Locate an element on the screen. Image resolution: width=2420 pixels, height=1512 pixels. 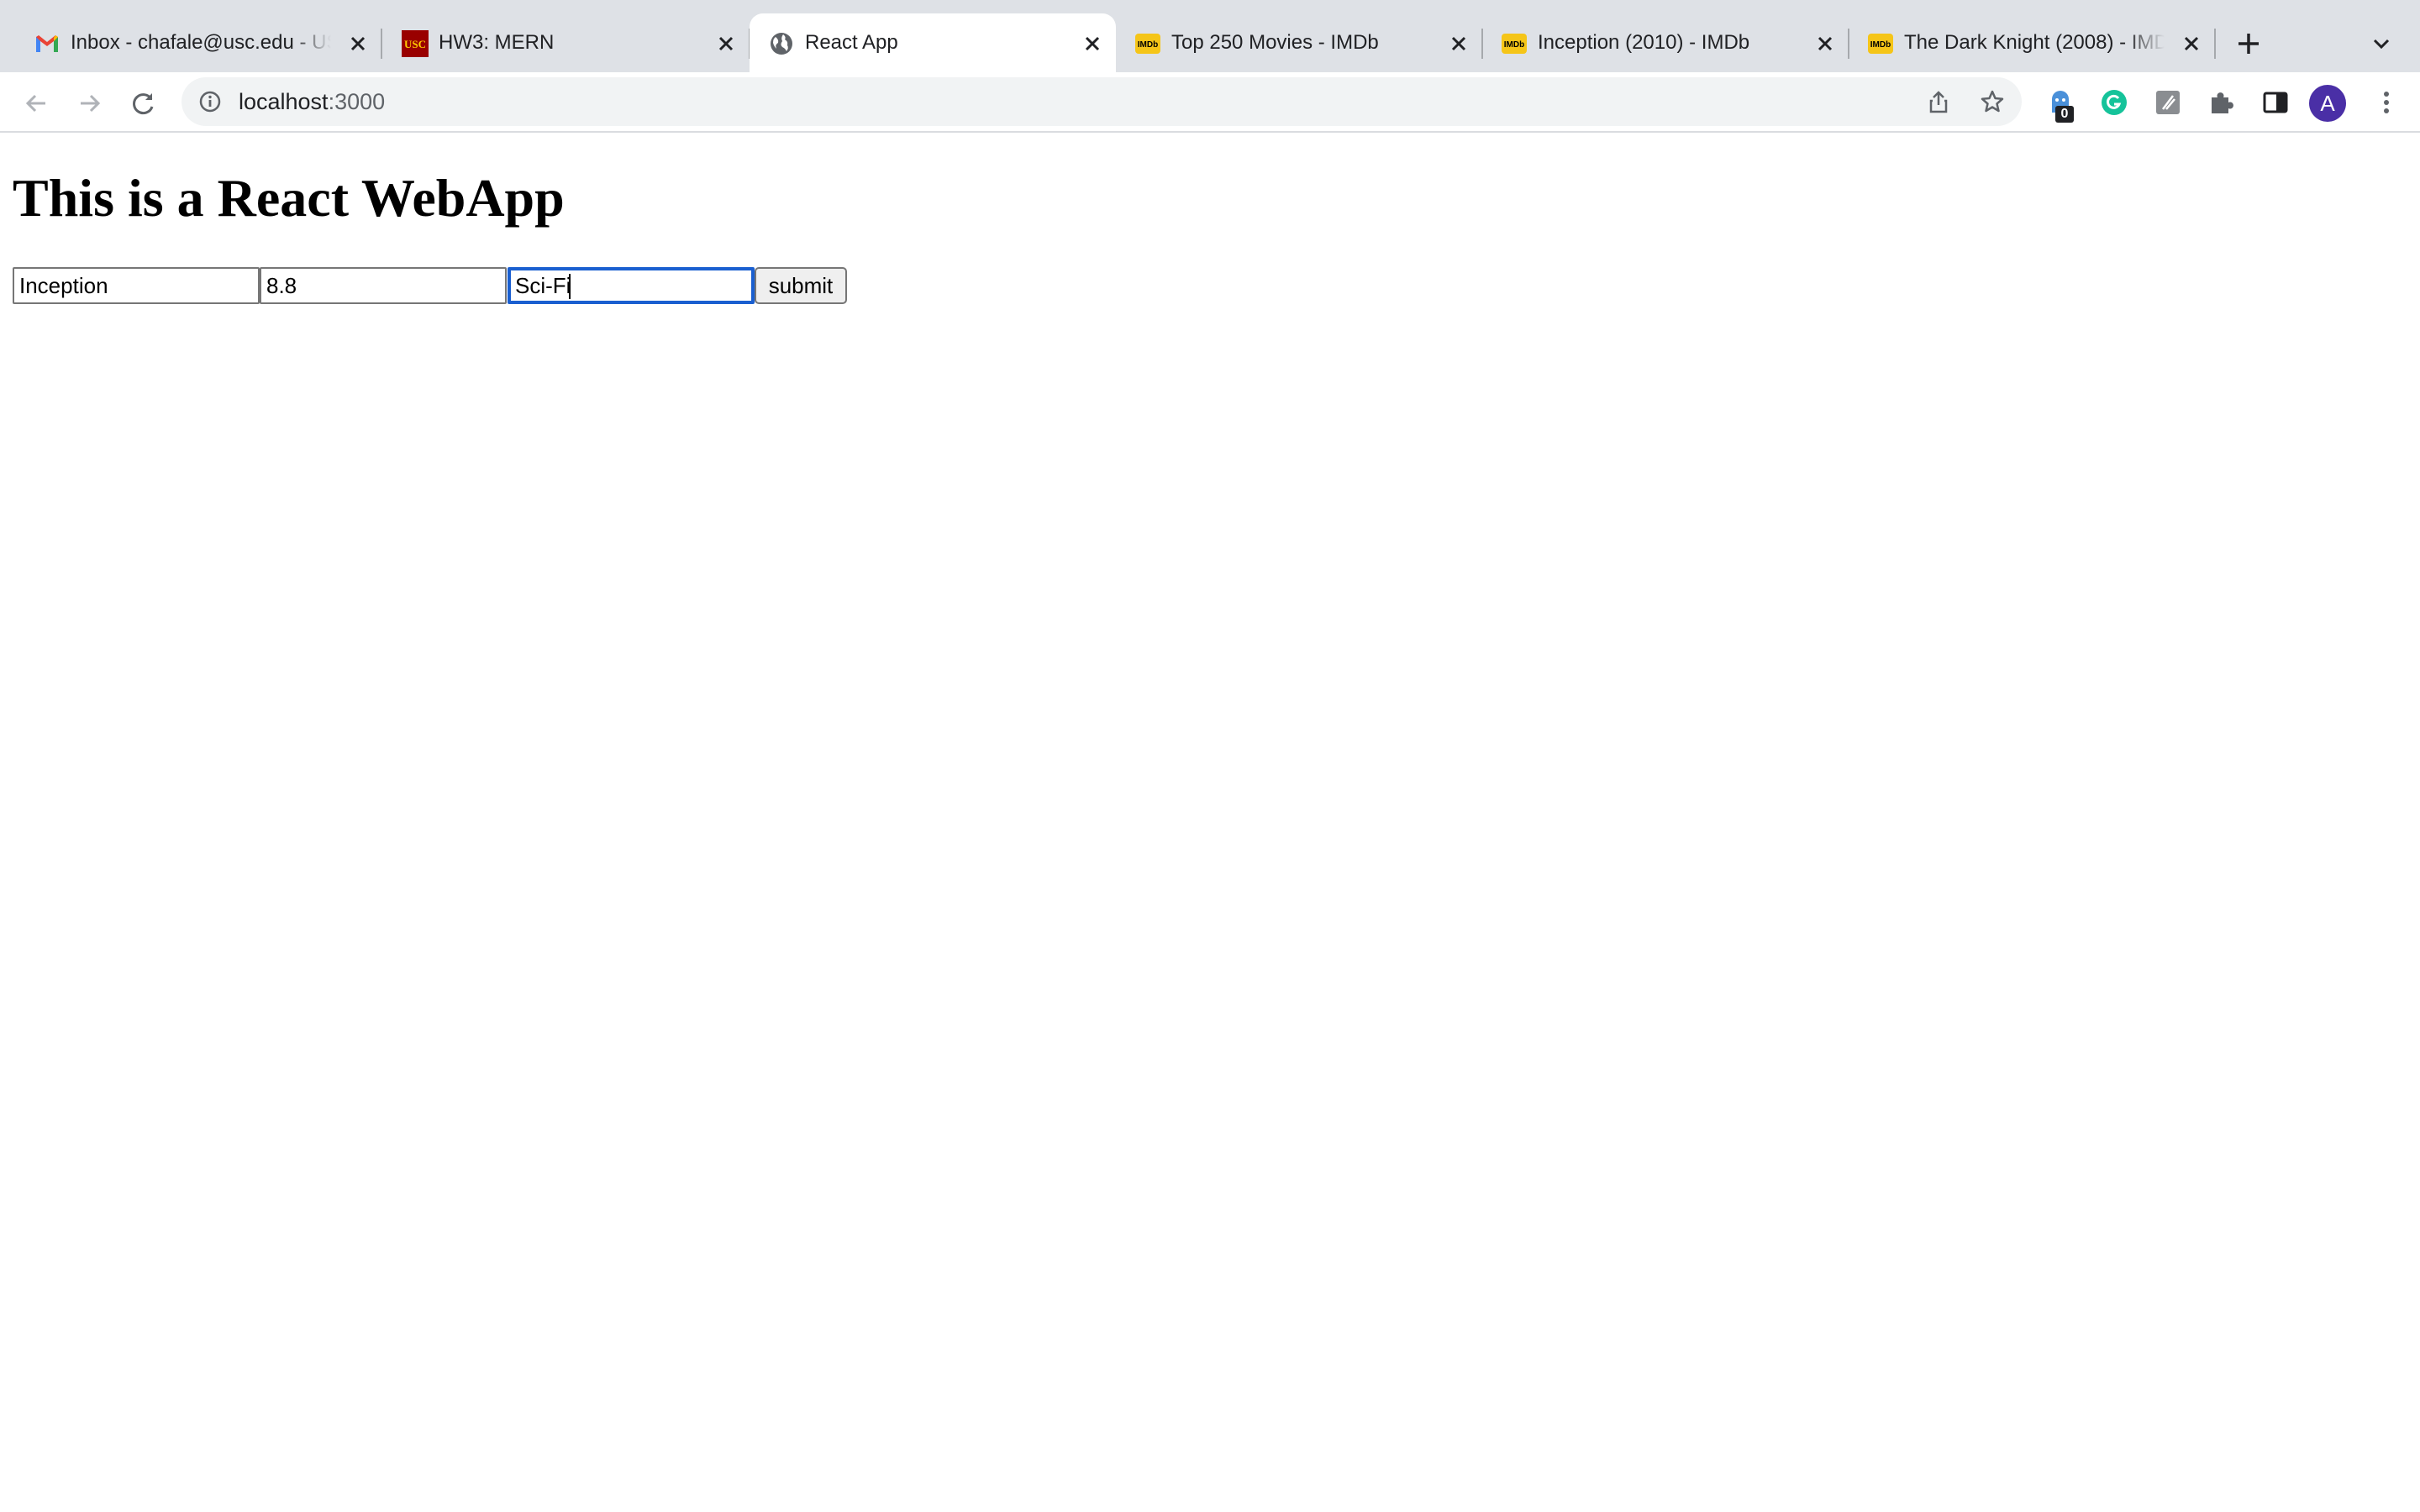
new-tab-icon is located at coordinates (2248, 43).